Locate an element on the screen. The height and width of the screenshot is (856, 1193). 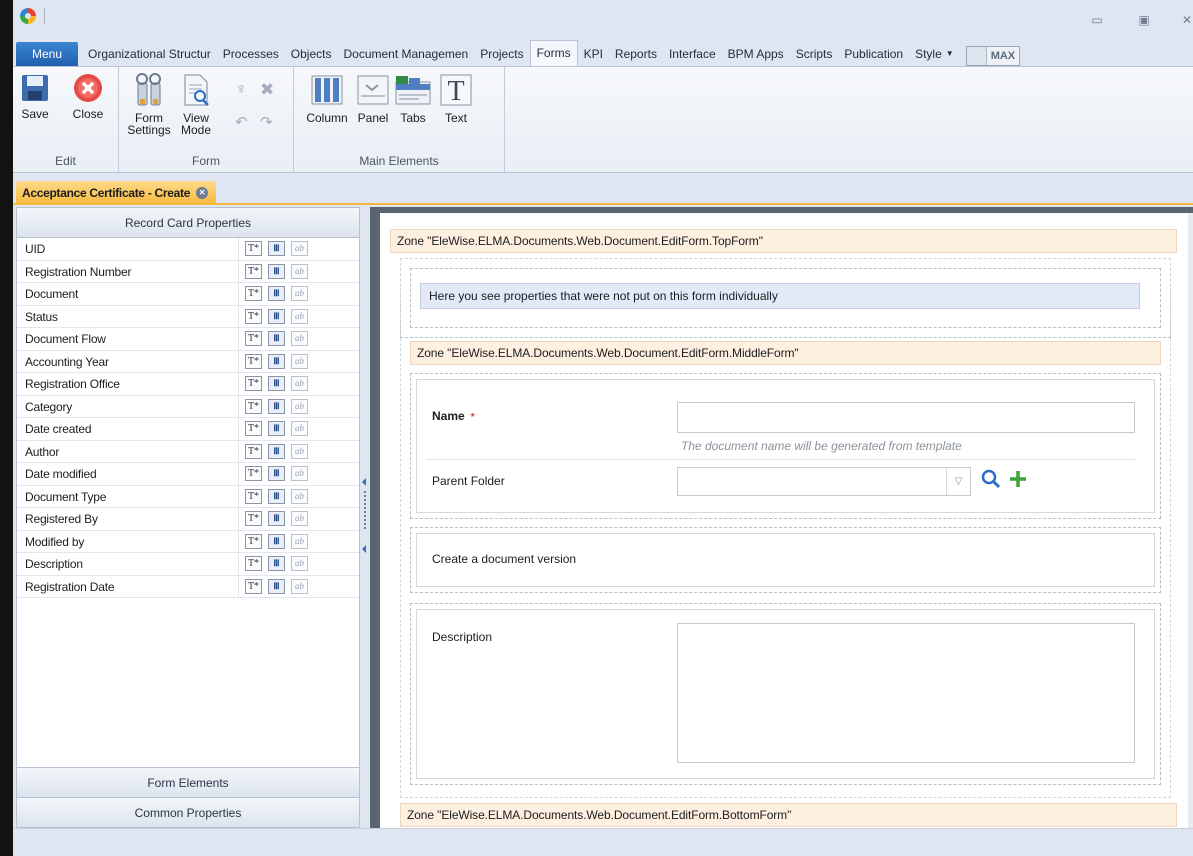
property-row: Modified by T* Ⅲab is located at coordinates (188, 541).